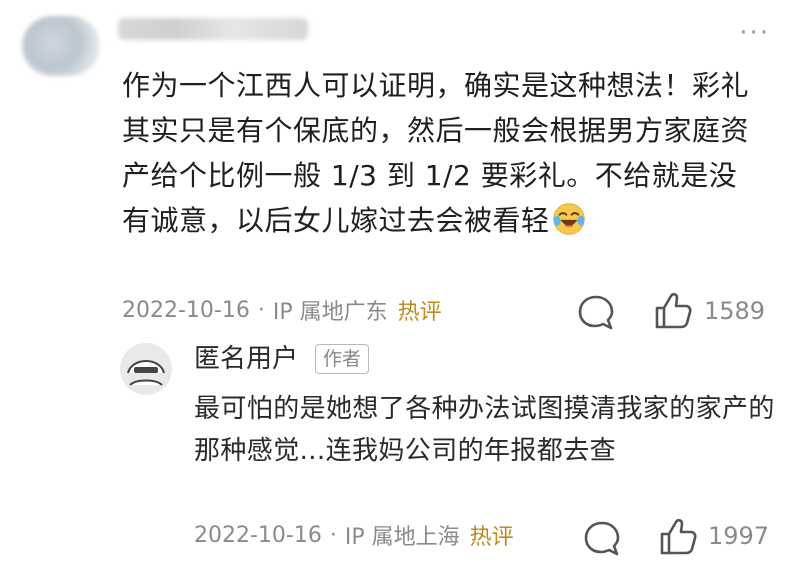  I want to click on reply-like-count: 1997, so click(739, 536).